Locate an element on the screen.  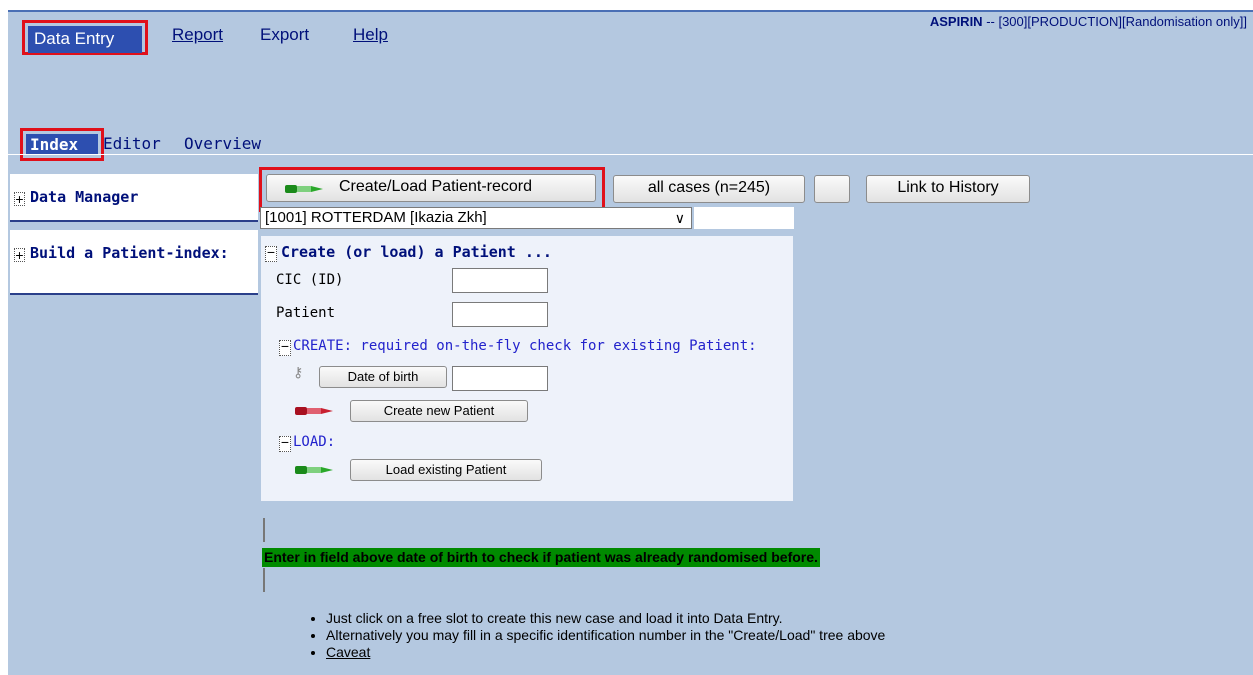
load-existing-patient-button: Load existing Patient is located at coordinates (446, 470).